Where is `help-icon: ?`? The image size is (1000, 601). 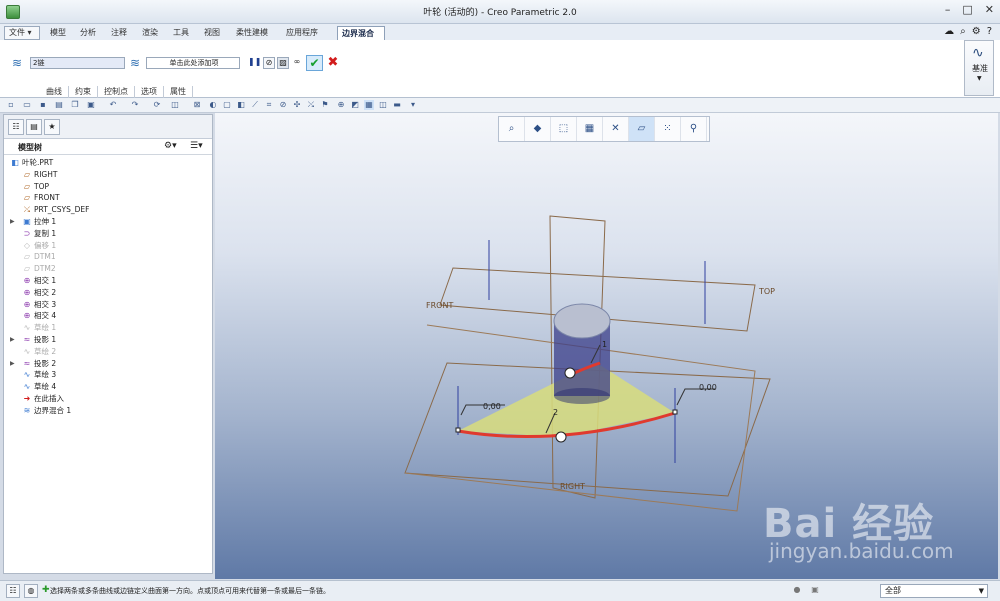
help-icon: ? is located at coordinates (989, 31).